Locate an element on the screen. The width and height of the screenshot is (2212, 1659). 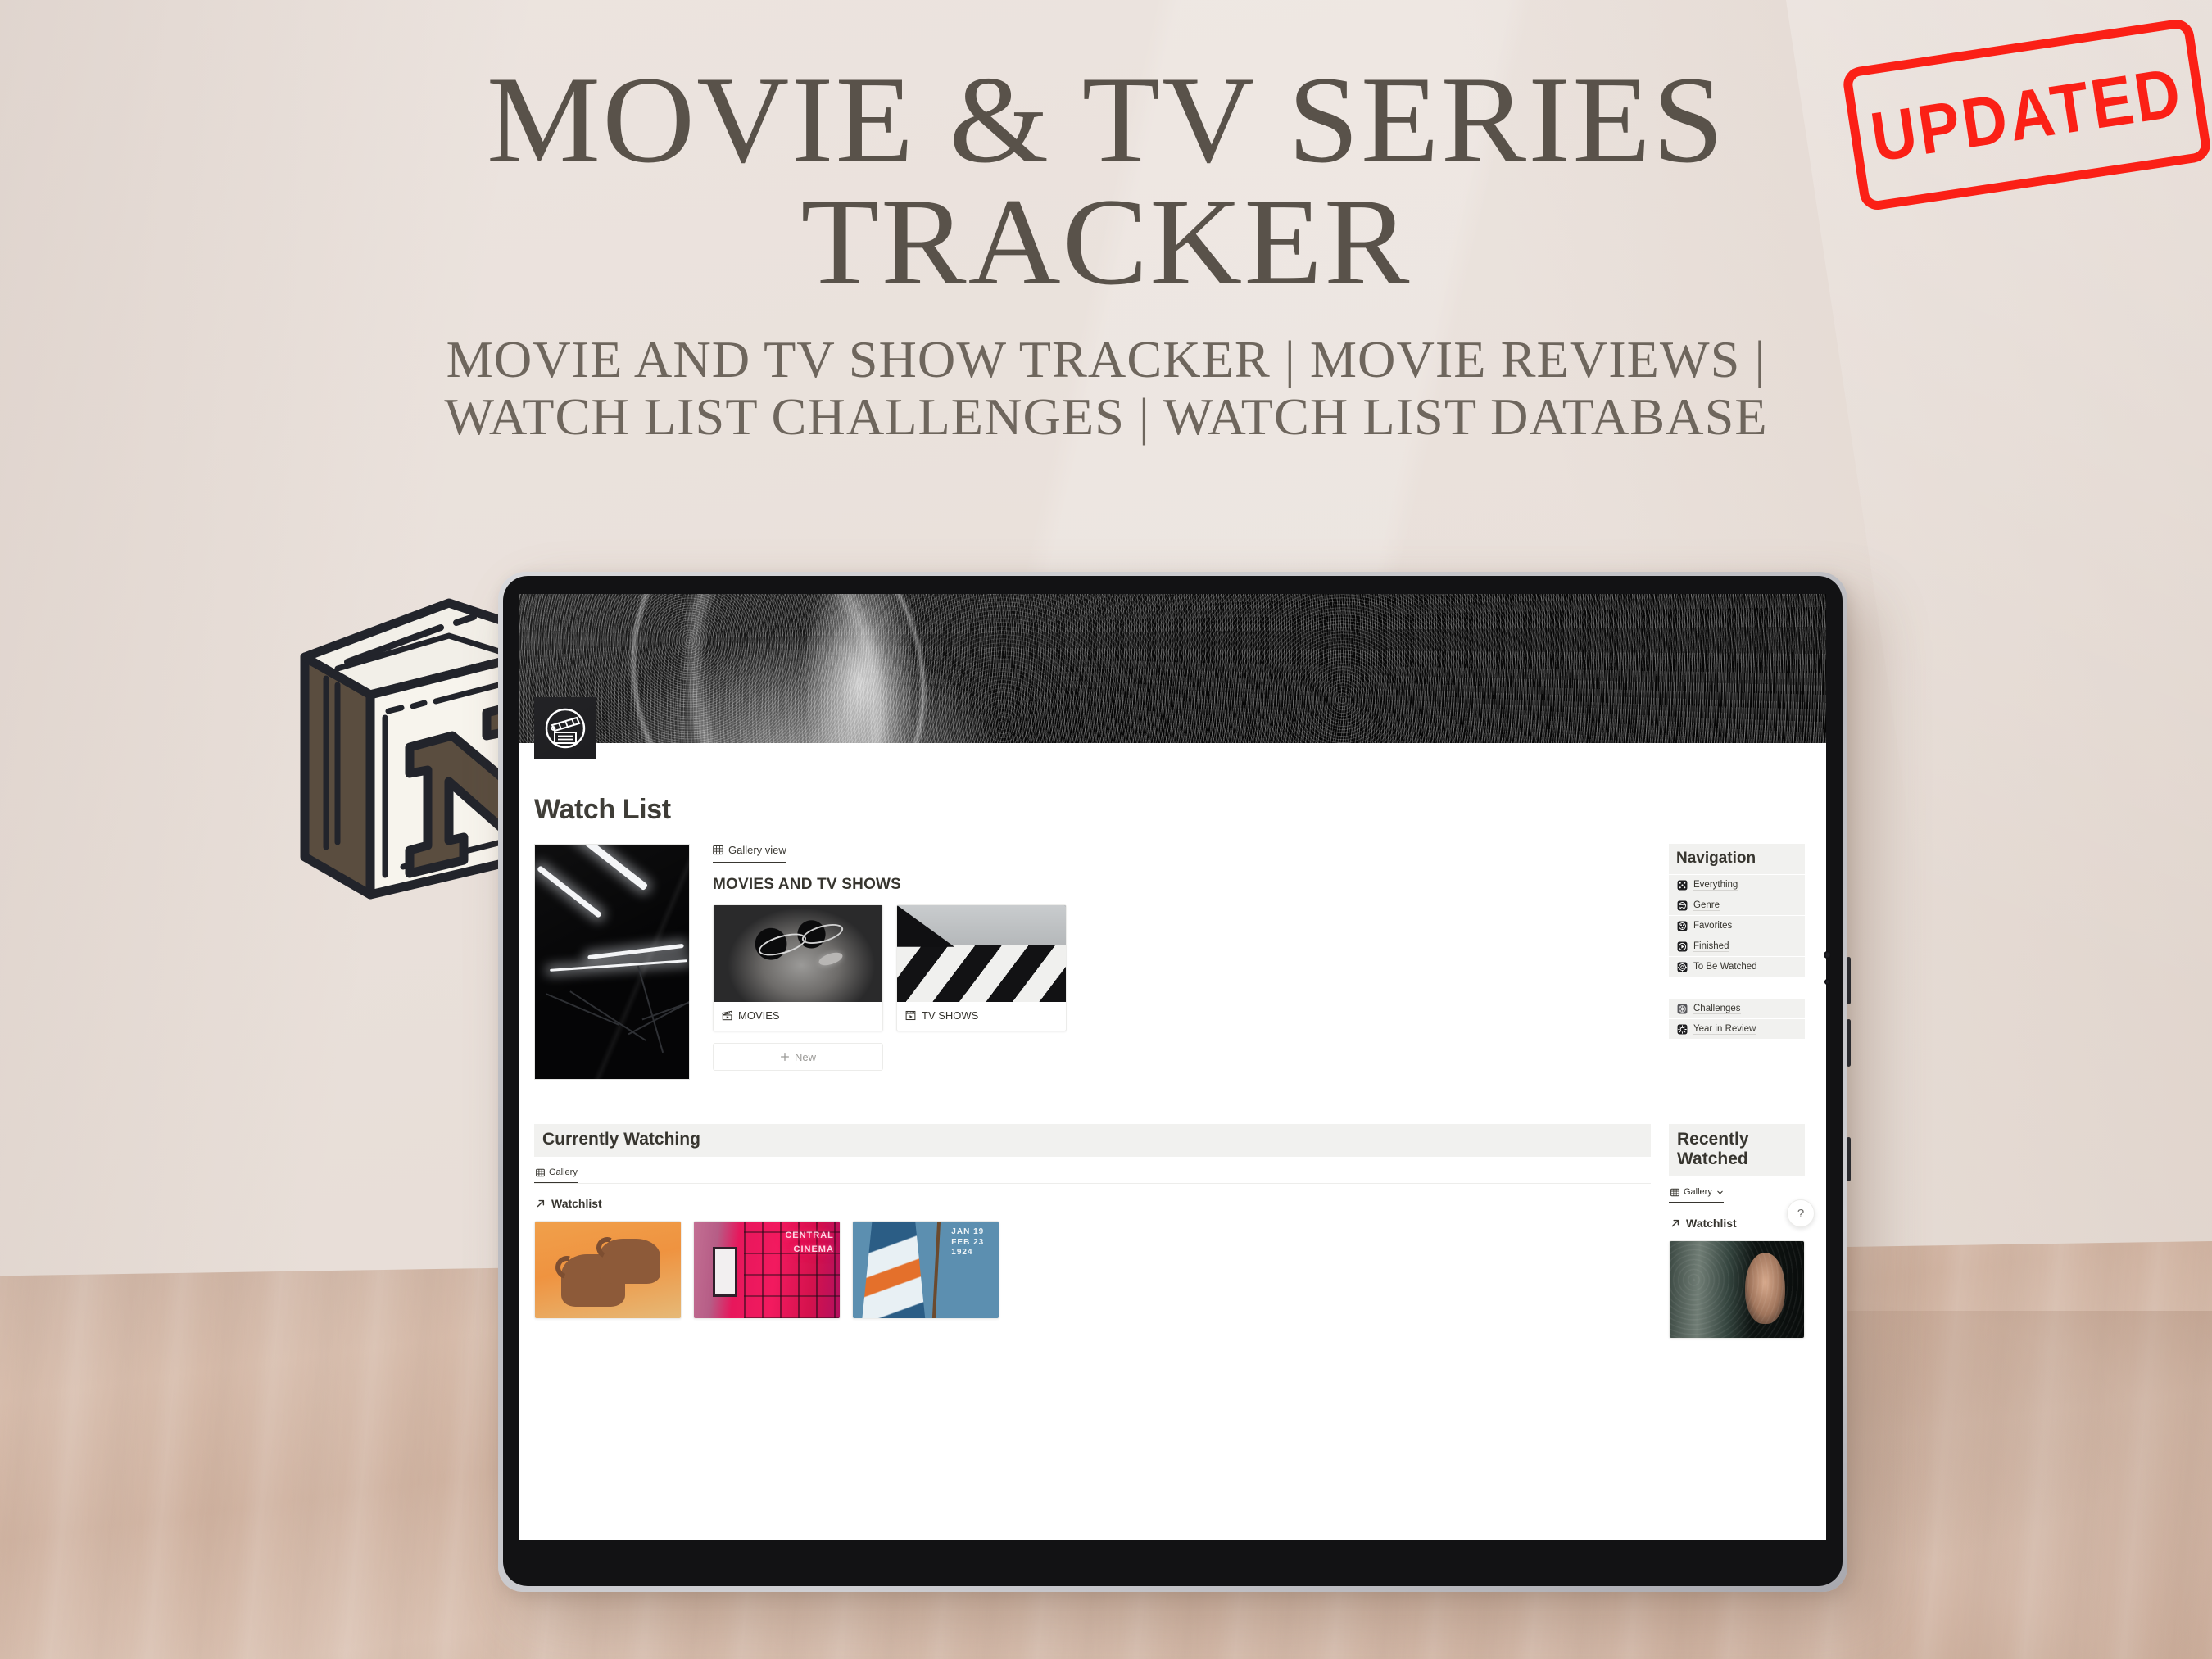
tab-gallery-view: Gallery view is located at coordinates (749, 853).